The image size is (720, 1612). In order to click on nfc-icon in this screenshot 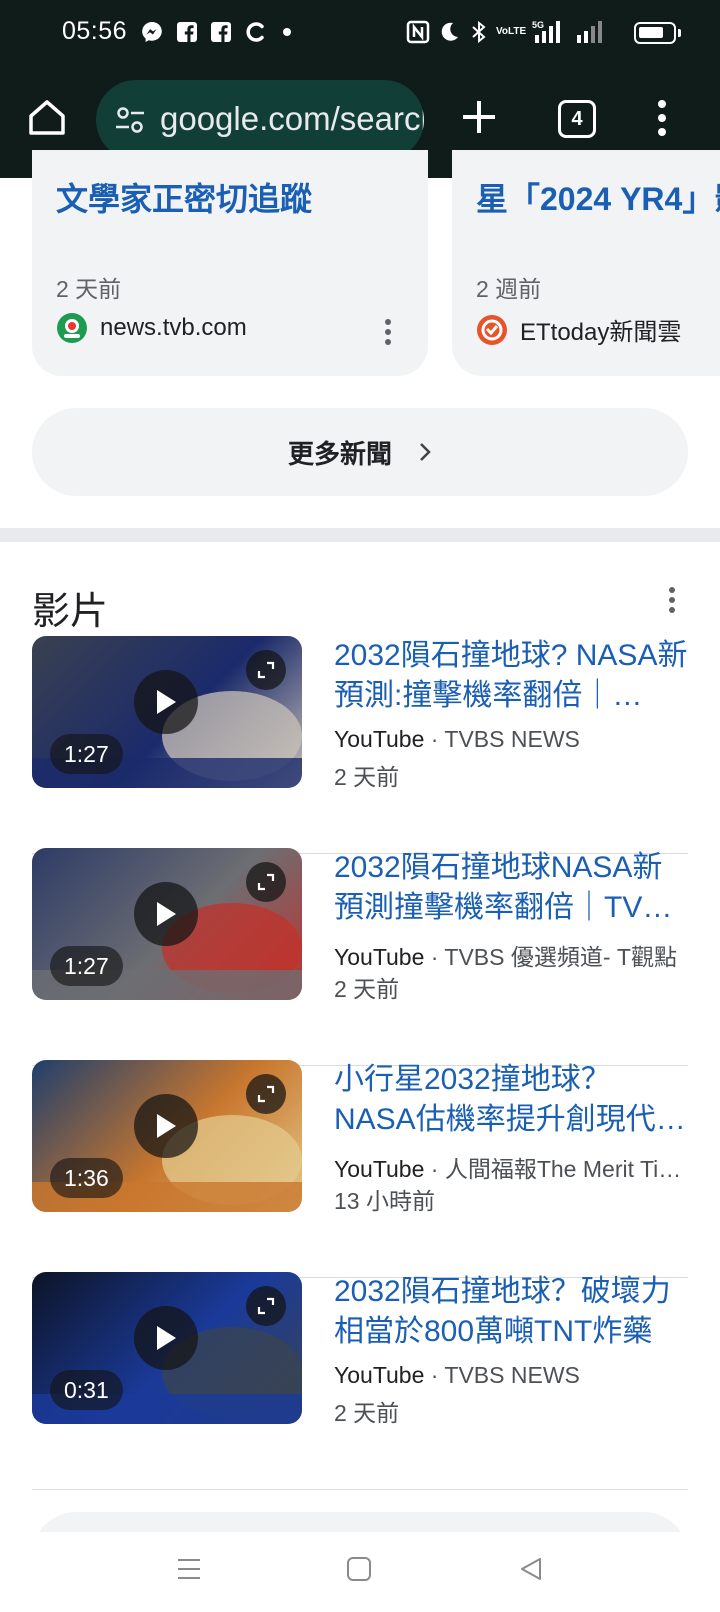, I will do `click(418, 32)`.